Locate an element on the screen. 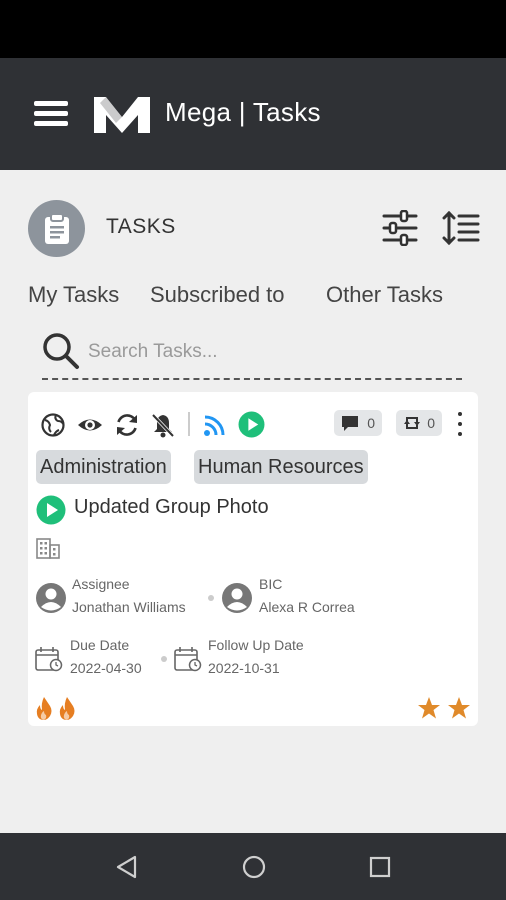  home-icon is located at coordinates (254, 867).